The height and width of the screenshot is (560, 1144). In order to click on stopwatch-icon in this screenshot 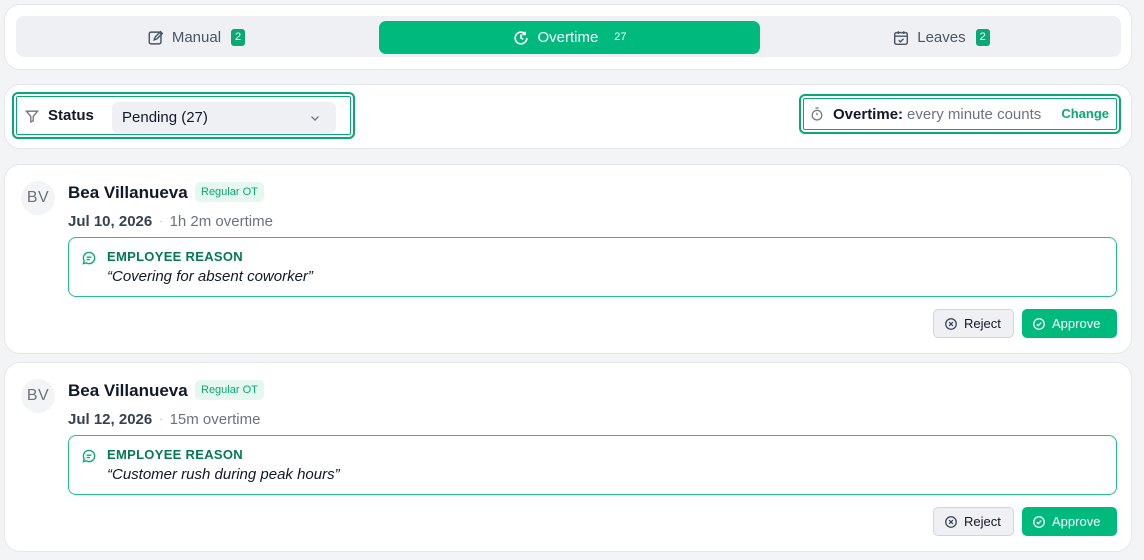, I will do `click(817, 114)`.